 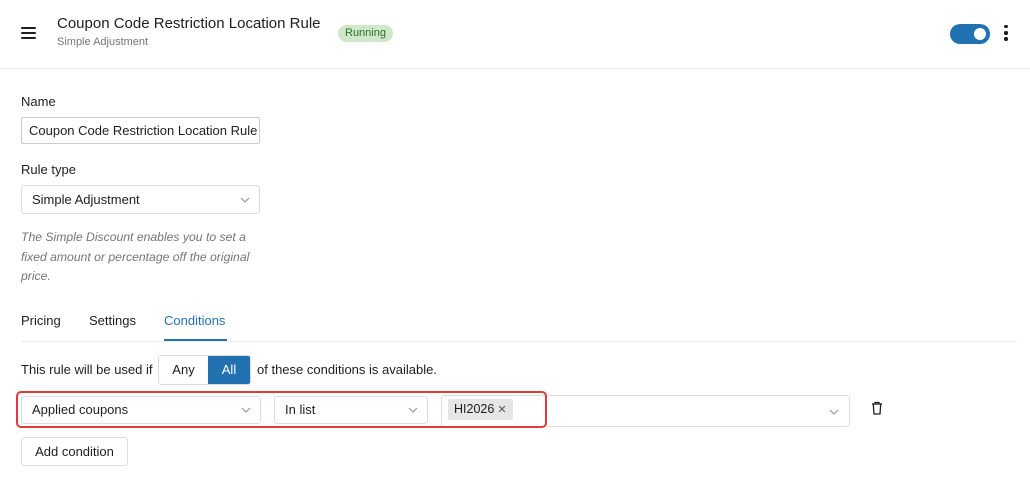 I want to click on add-condition-button: Add condition, so click(x=74, y=451).